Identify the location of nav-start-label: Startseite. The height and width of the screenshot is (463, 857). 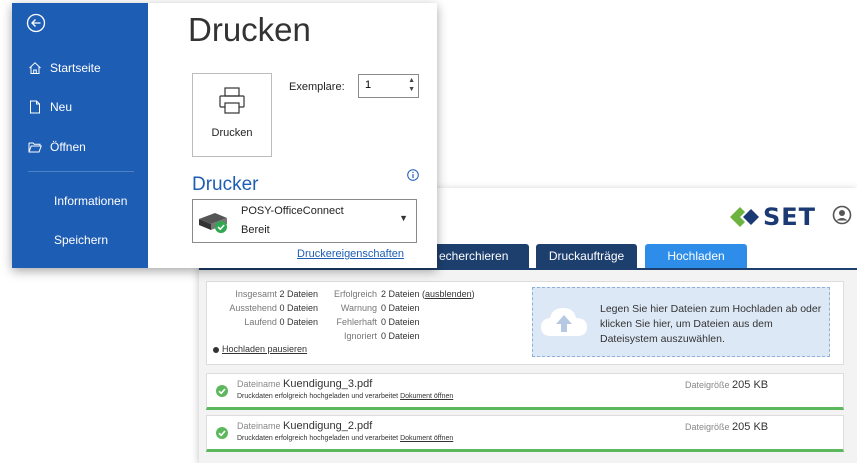
(75, 68).